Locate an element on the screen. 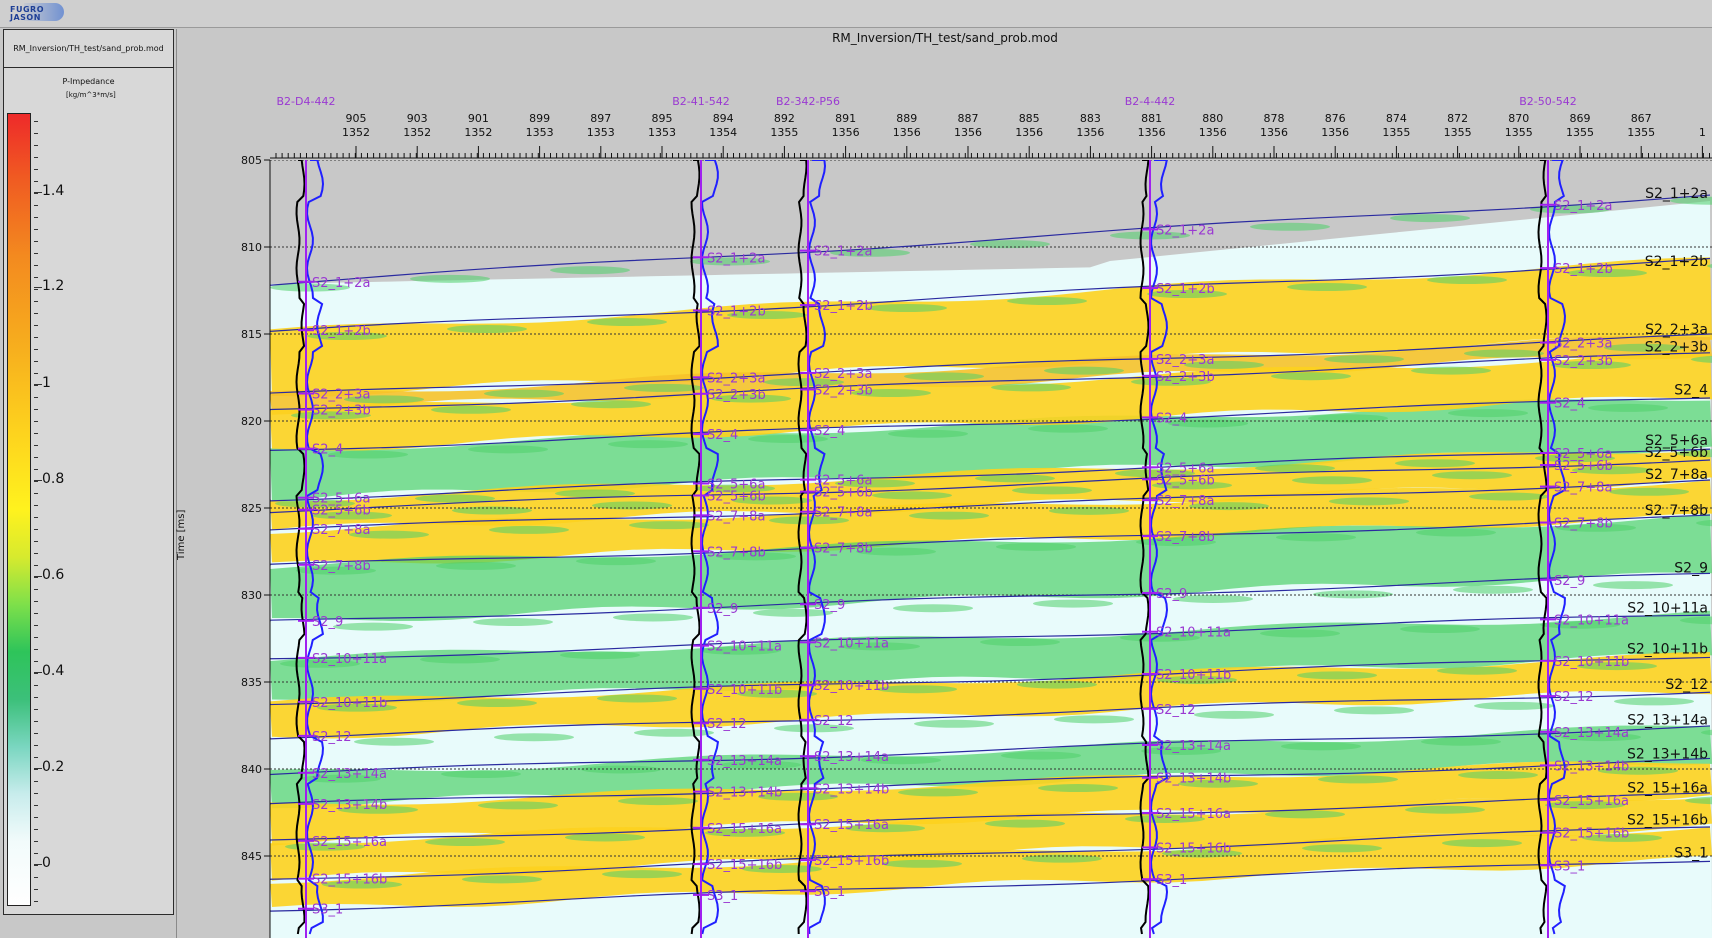 The width and height of the screenshot is (1712, 938). well-name-label: B2-50-542 is located at coordinates (1547, 101).